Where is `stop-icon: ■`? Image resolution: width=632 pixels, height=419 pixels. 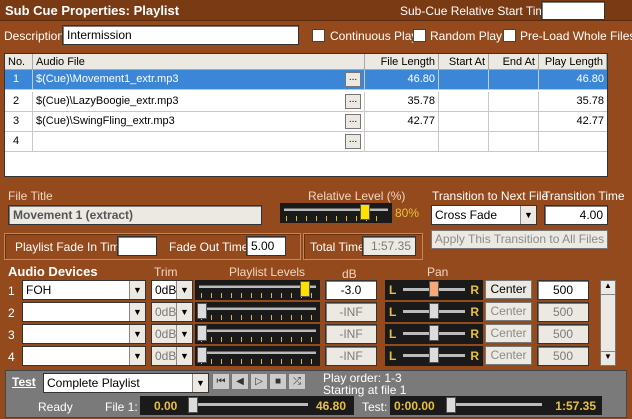 stop-icon: ■ is located at coordinates (278, 381).